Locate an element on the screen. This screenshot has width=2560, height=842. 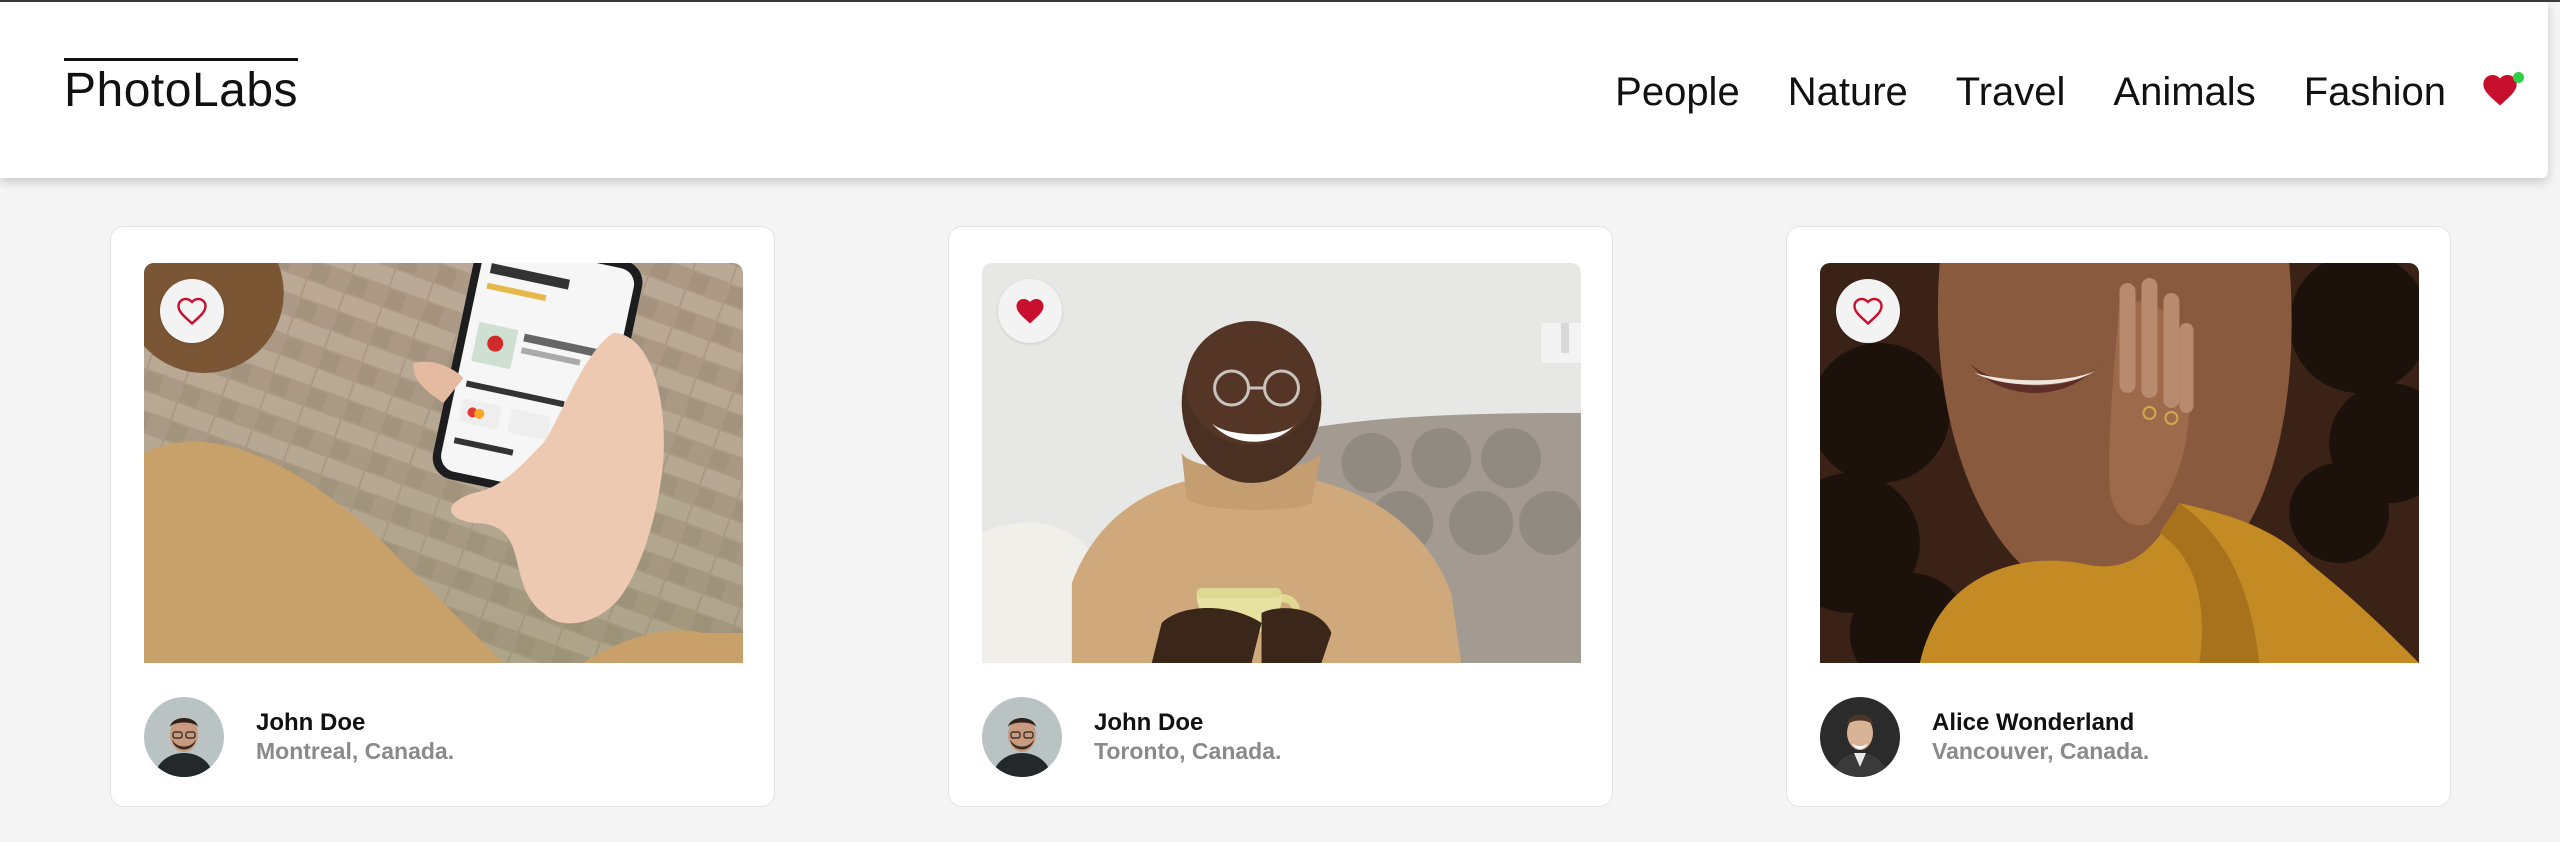
user-location: Vancouver, Canada. is located at coordinates (2041, 751).